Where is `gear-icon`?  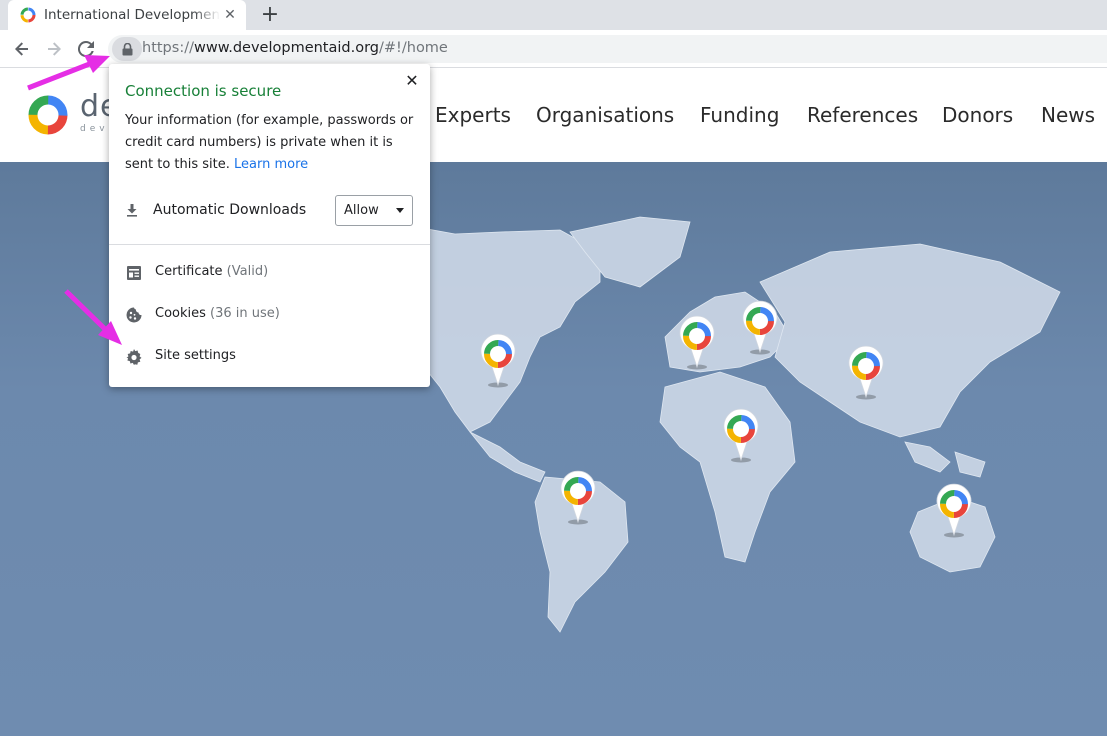 gear-icon is located at coordinates (134, 357).